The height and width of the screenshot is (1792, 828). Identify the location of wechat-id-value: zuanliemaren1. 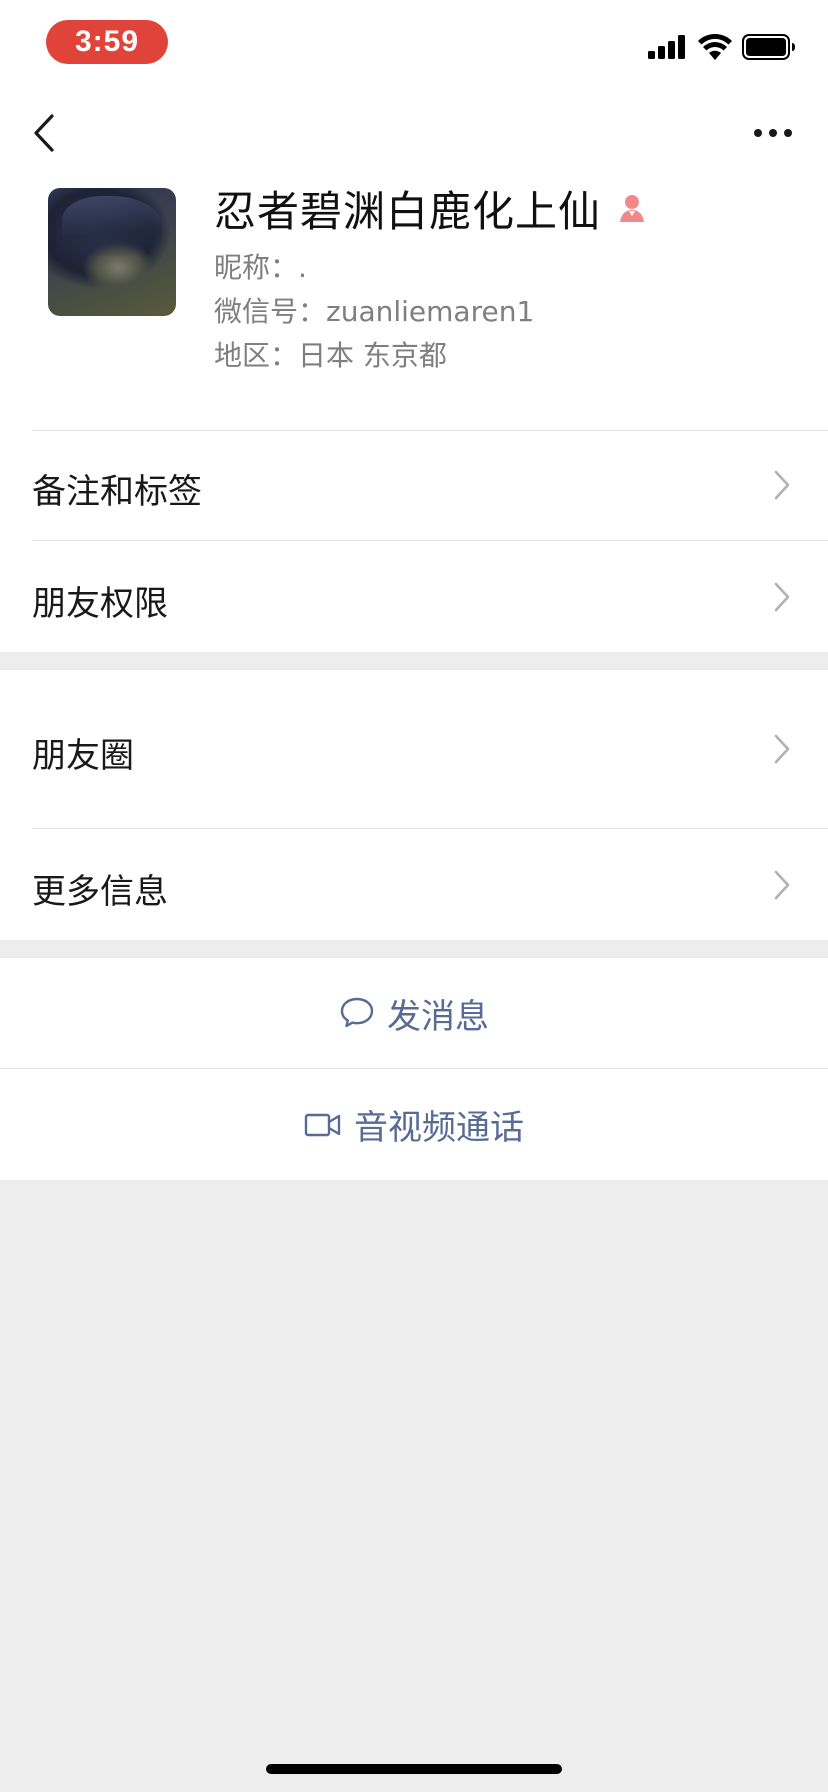
(430, 311).